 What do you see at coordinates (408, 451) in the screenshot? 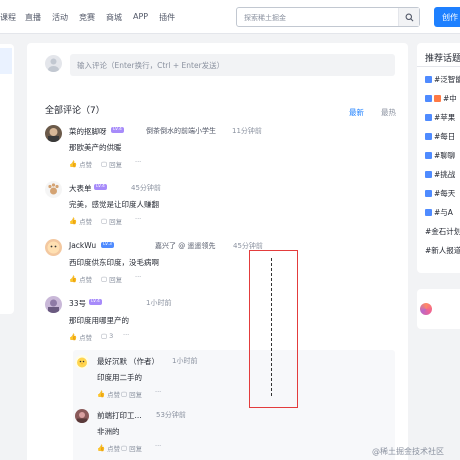
I see `watermark: @稀土掘金技术社区` at bounding box center [408, 451].